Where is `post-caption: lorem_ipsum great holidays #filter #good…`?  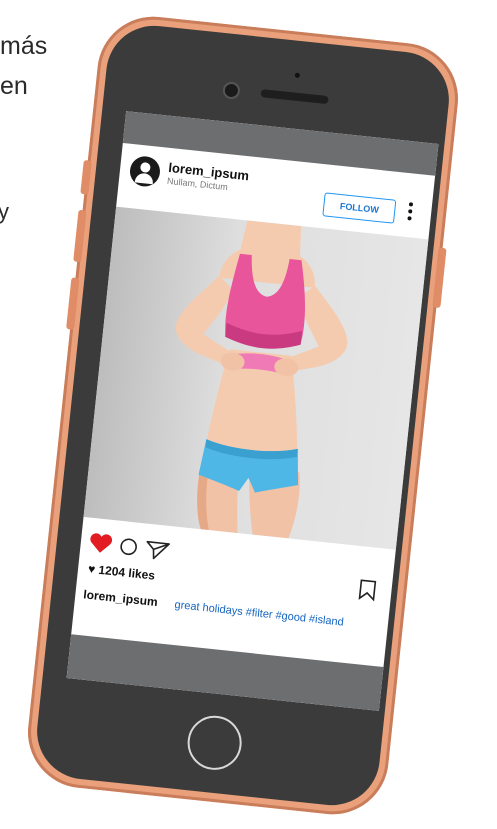
post-caption: lorem_ipsum great holidays #filter #good… is located at coordinates (232, 609).